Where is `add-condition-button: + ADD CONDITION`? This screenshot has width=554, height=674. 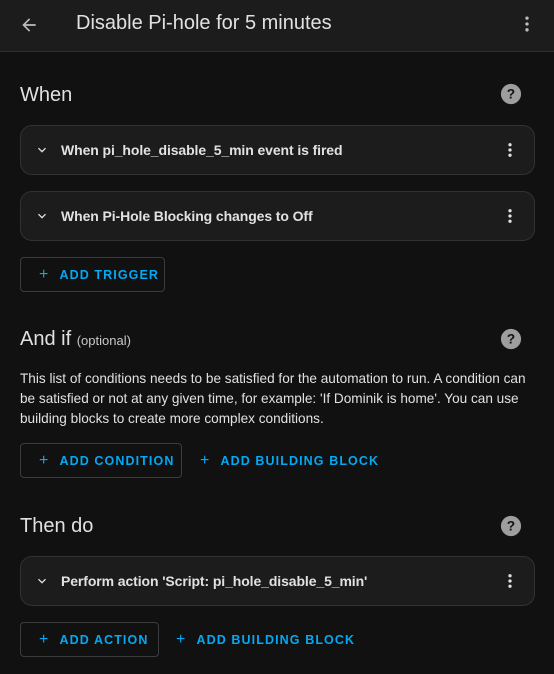 add-condition-button: + ADD CONDITION is located at coordinates (101, 460).